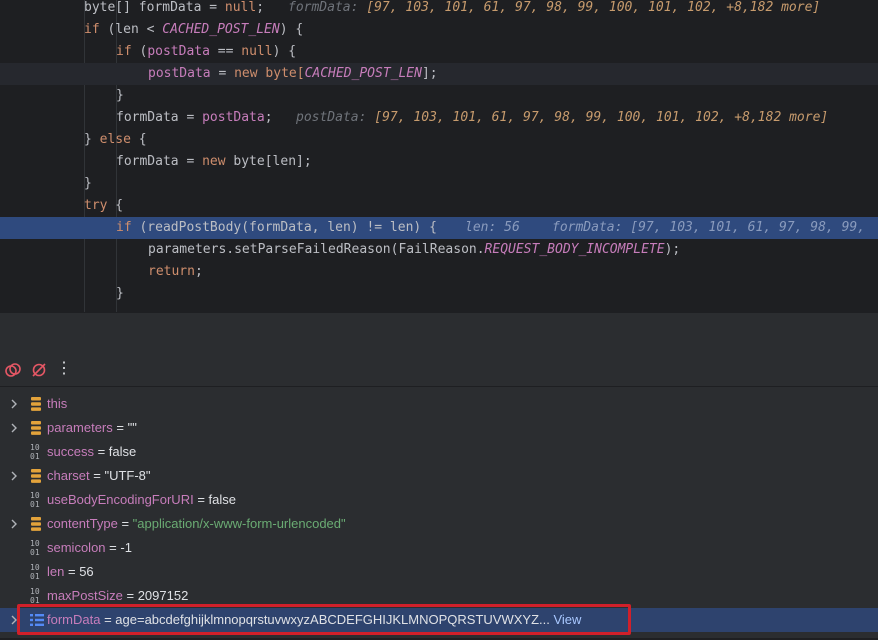 The image size is (878, 640). What do you see at coordinates (439, 500) in the screenshot?
I see `variable-row-useBodyEncodingForURI: 10 01 useBodyEncodingForURI = false` at bounding box center [439, 500].